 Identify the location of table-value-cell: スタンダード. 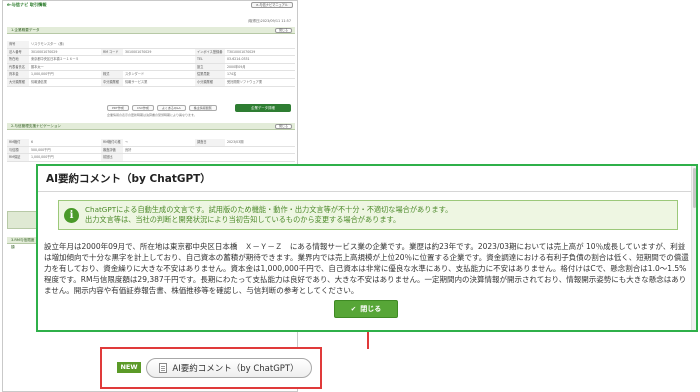
(135, 74).